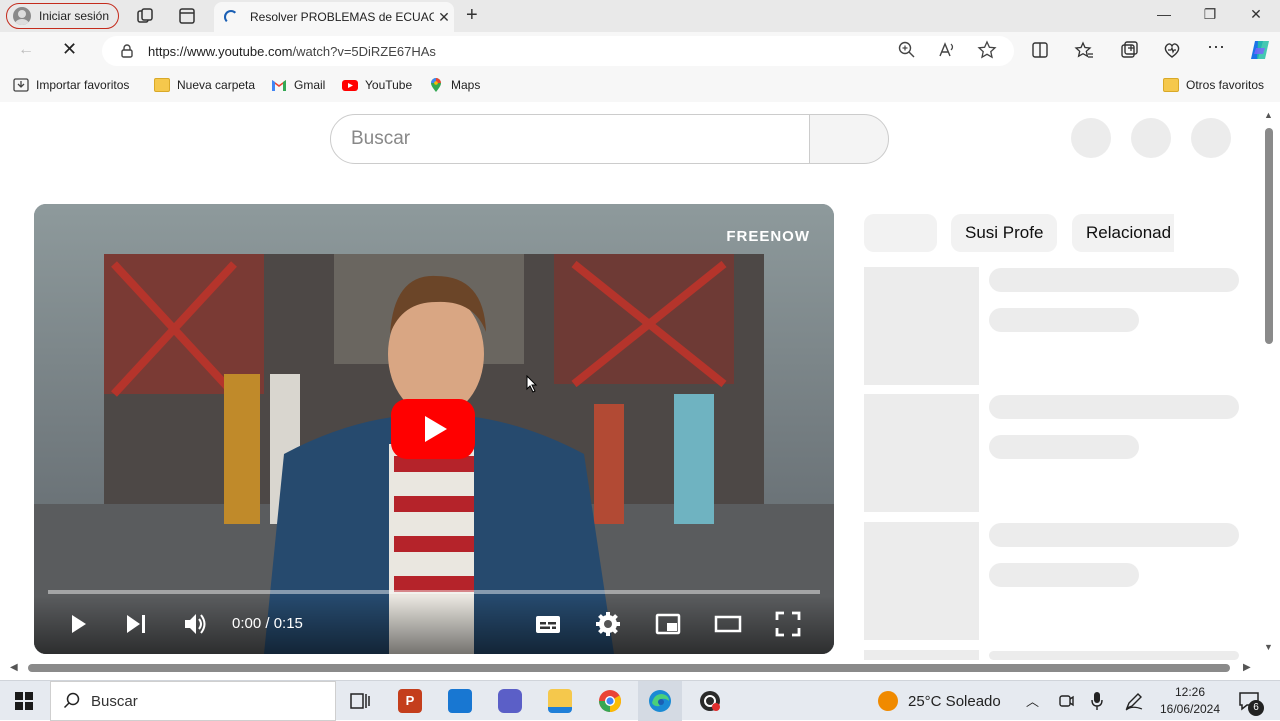 Image resolution: width=1280 pixels, height=721 pixels. I want to click on progress-bar, so click(434, 592).